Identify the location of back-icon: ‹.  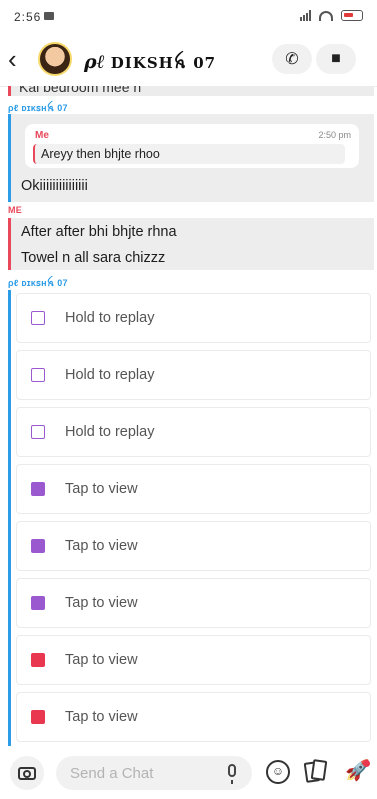
(12, 59).